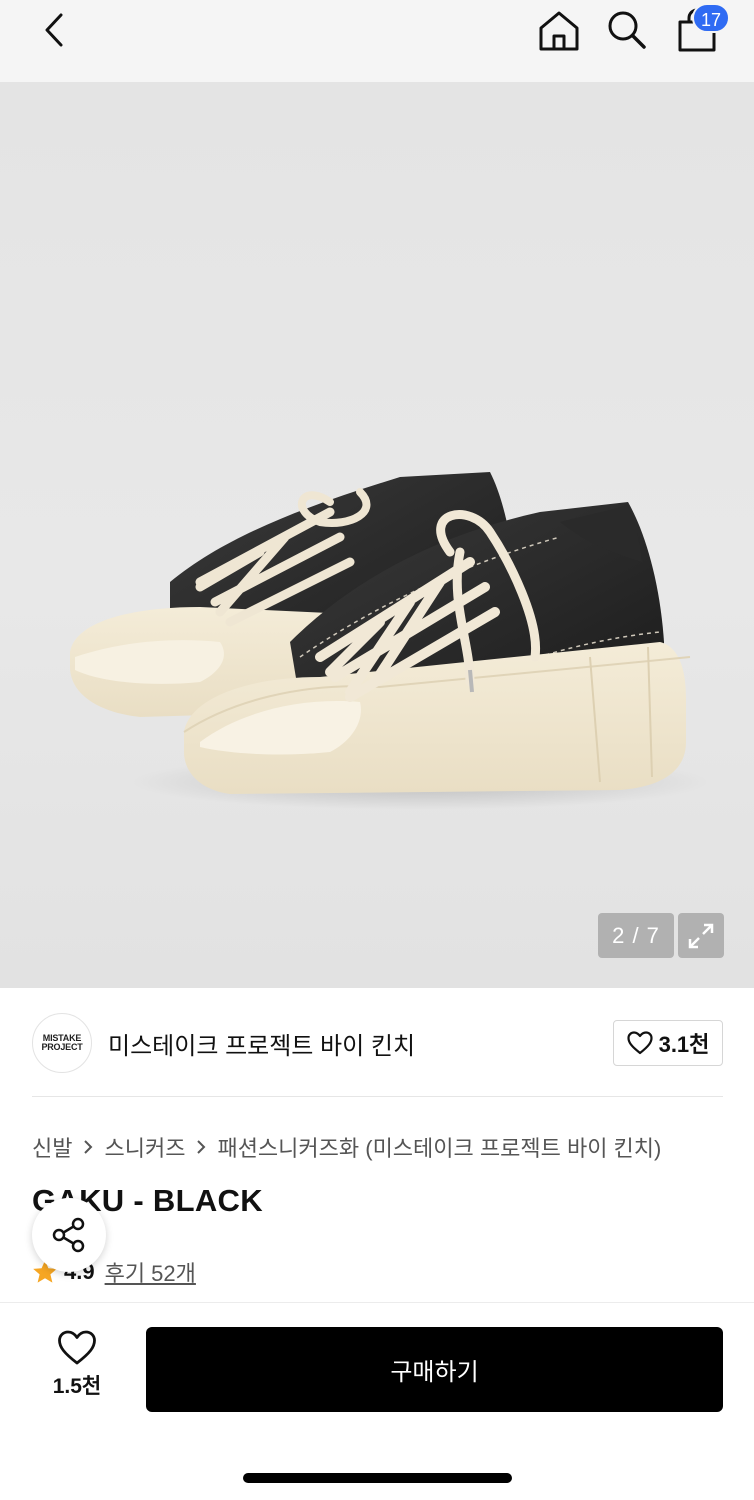 This screenshot has height=1500, width=754. I want to click on expand-image-button, so click(701, 935).